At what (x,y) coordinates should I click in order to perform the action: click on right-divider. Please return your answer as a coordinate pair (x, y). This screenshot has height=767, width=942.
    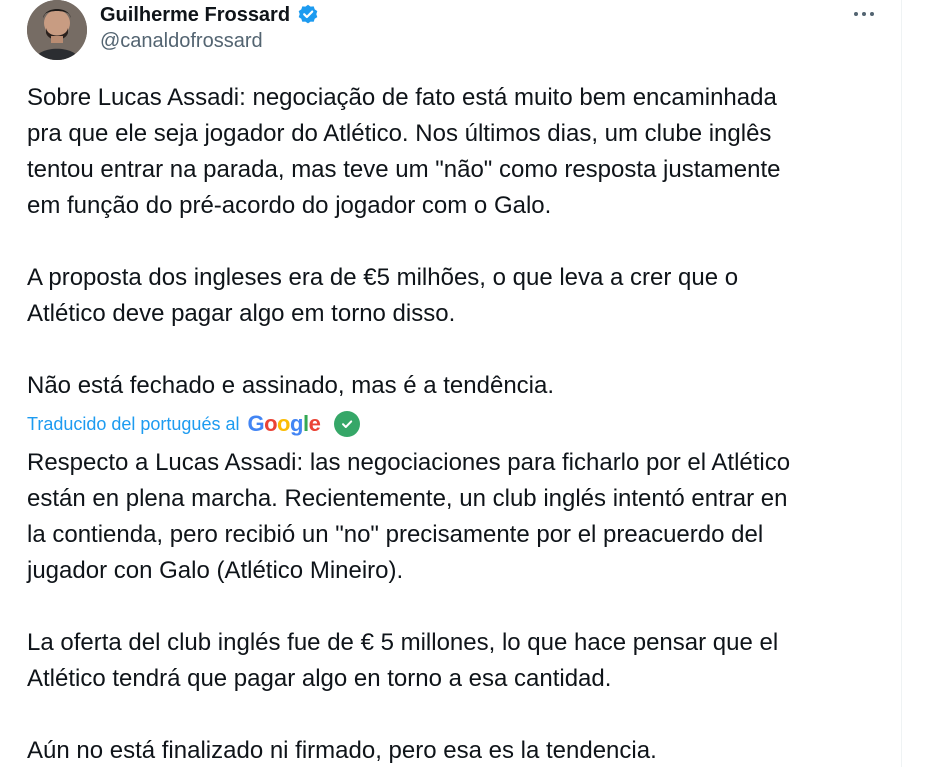
    Looking at the image, I should click on (901, 383).